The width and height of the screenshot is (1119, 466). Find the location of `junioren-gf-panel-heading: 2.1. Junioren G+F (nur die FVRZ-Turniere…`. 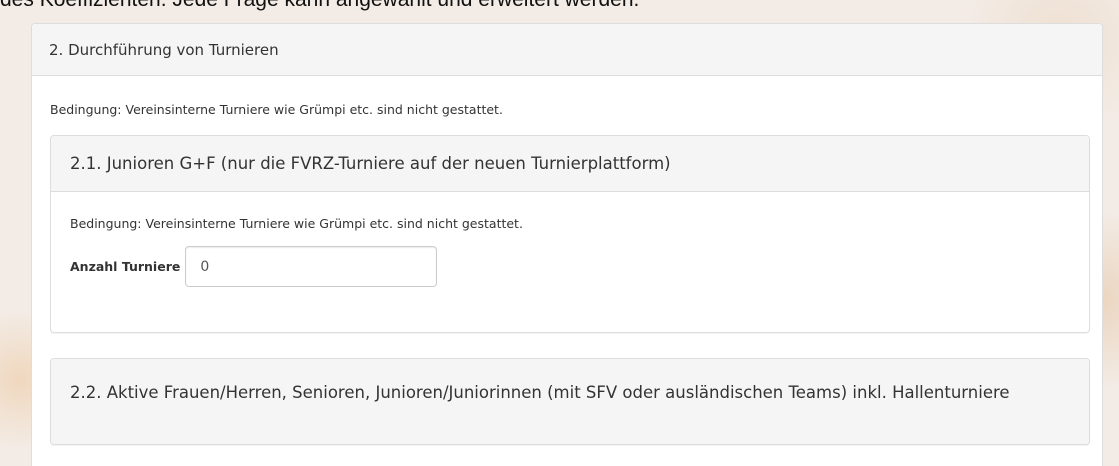

junioren-gf-panel-heading: 2.1. Junioren G+F (nur die FVRZ-Turniere… is located at coordinates (570, 164).